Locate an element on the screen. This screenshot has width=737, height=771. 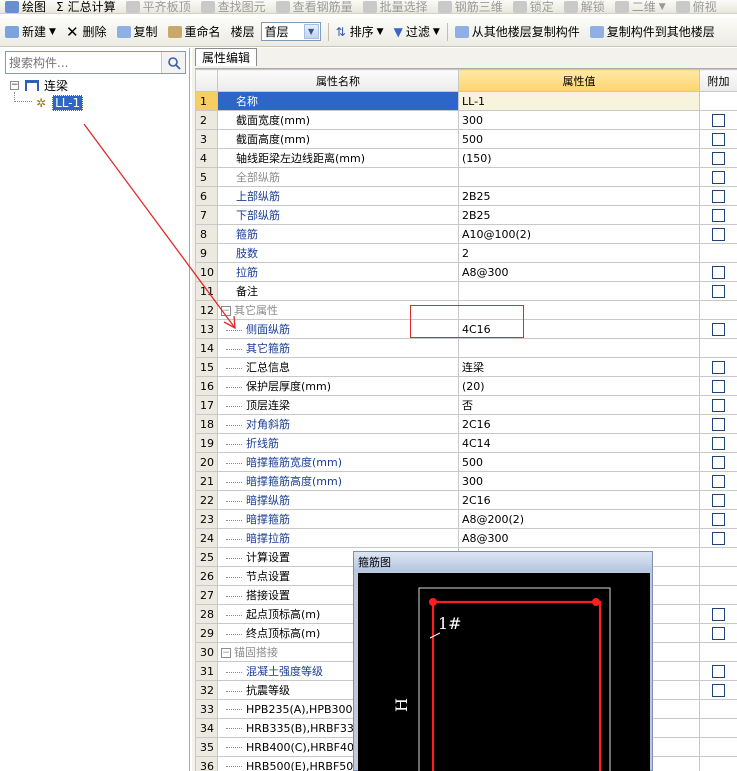
property-value-cell: 连梁 is located at coordinates (579, 367).